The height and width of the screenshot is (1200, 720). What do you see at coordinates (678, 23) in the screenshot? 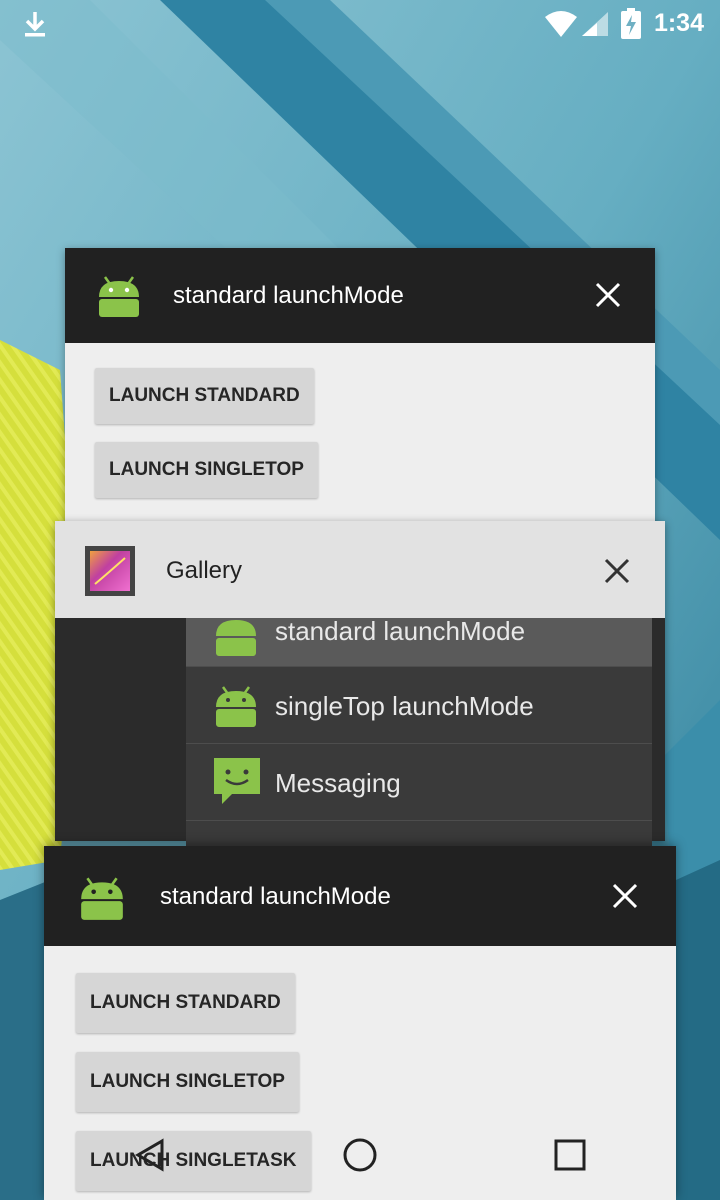
I see `status-time: 1:34` at bounding box center [678, 23].